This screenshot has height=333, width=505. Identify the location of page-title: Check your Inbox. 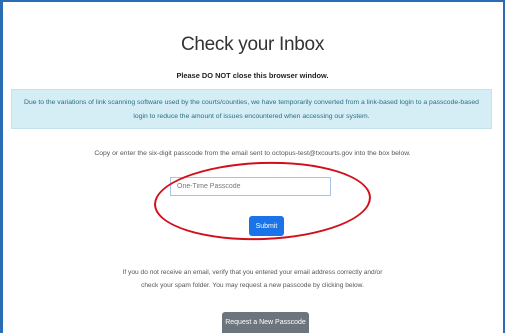
(252, 44).